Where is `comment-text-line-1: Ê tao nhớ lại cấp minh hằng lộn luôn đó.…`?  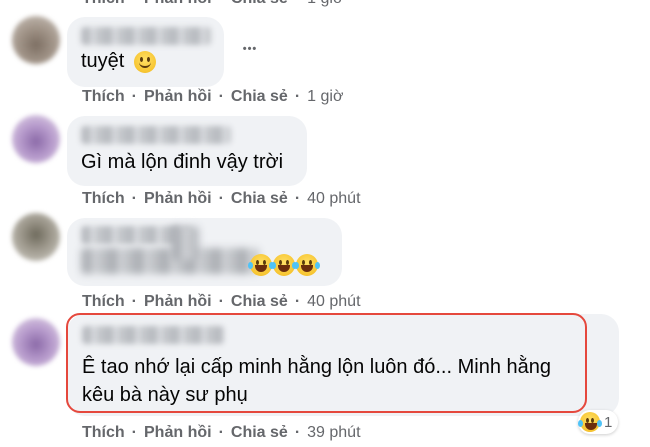 comment-text-line-1: Ê tao nhớ lại cấp minh hằng lộn luôn đó.… is located at coordinates (316, 367).